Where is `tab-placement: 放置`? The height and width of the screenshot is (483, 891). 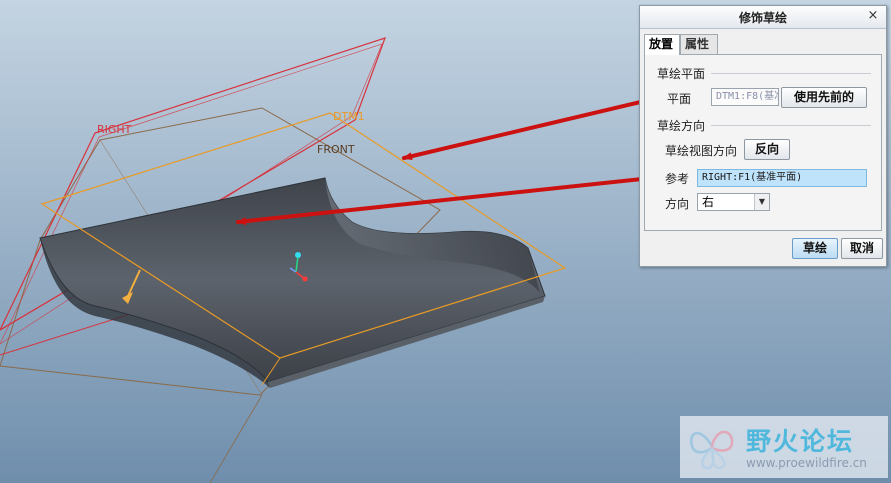
tab-placement: 放置 is located at coordinates (662, 44).